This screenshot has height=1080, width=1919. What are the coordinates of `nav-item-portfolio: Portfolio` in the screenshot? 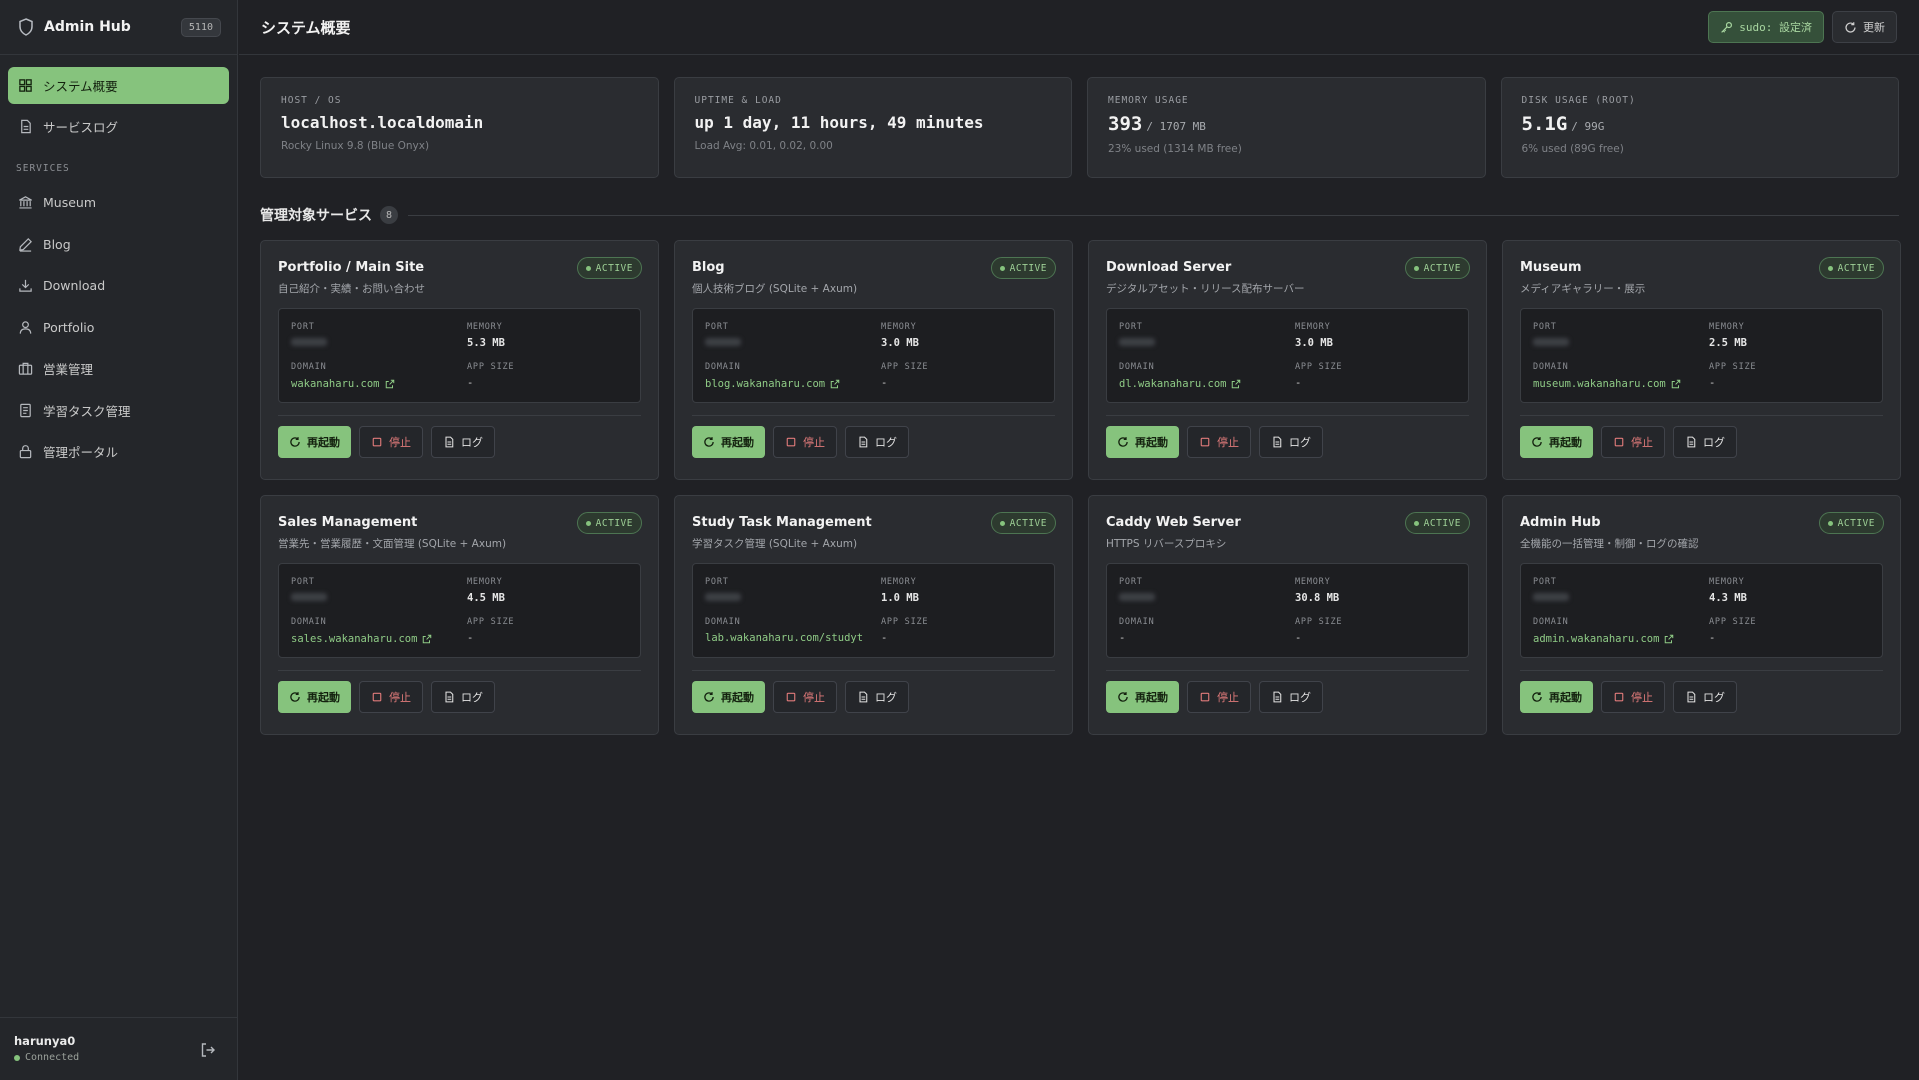 It's located at (118, 328).